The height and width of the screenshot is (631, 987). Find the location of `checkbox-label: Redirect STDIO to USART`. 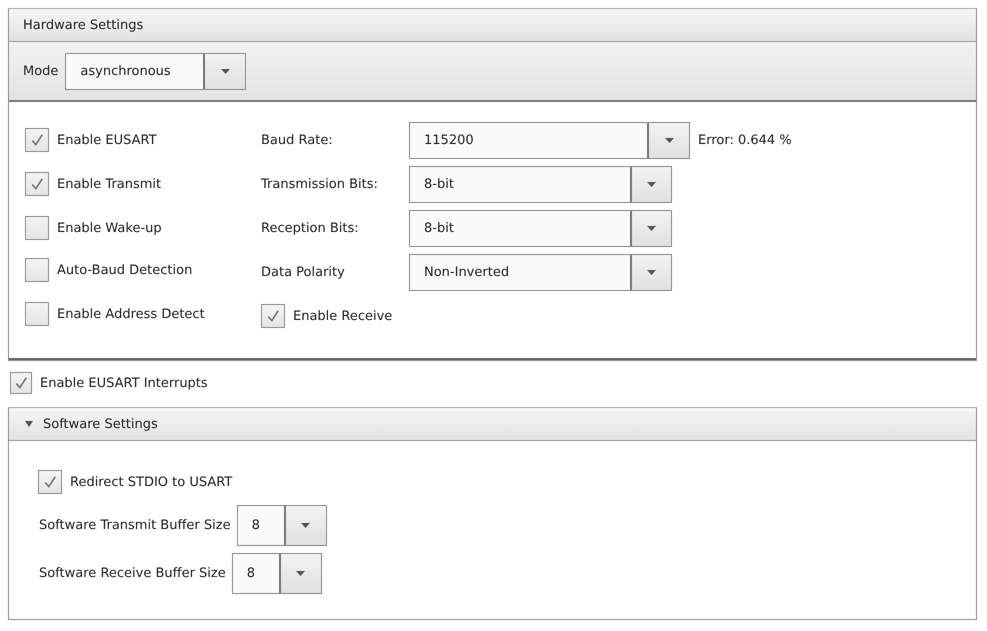

checkbox-label: Redirect STDIO to USART is located at coordinates (151, 482).